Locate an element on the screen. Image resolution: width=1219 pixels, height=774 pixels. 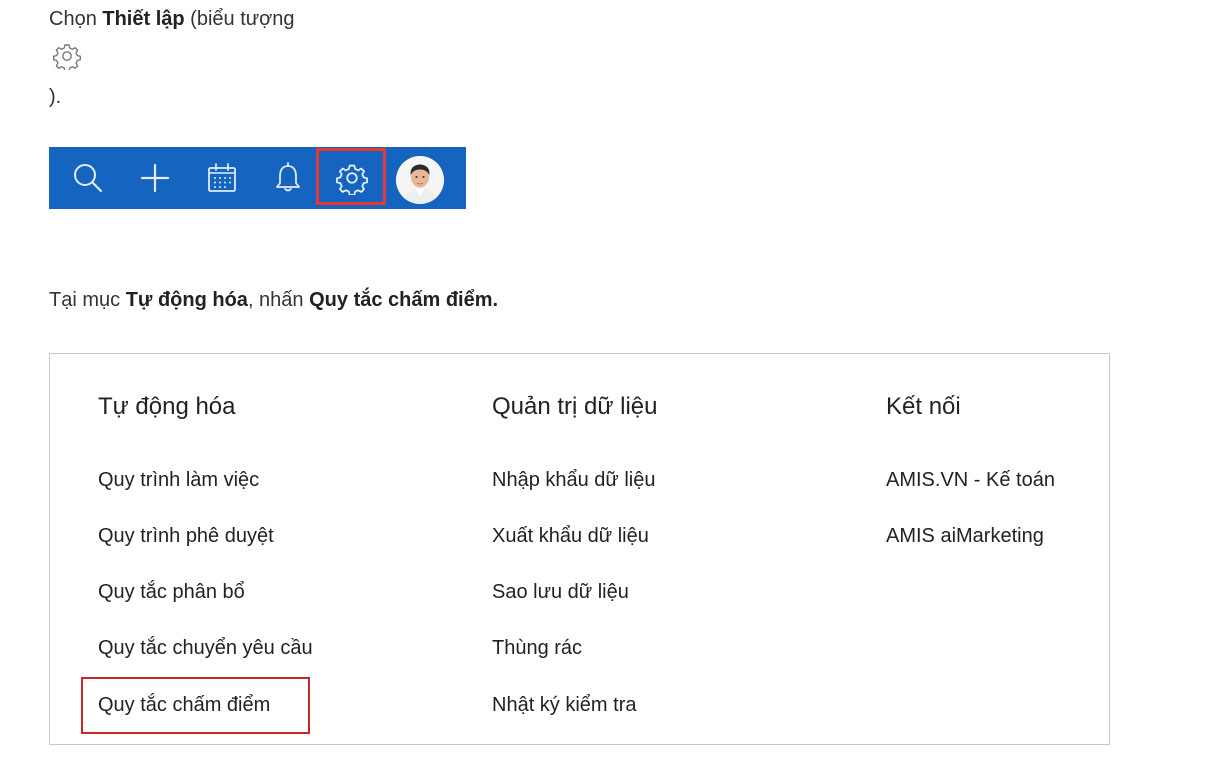
link-amis-accounting: AMIS.VN - Kế toán is located at coordinates (970, 480).